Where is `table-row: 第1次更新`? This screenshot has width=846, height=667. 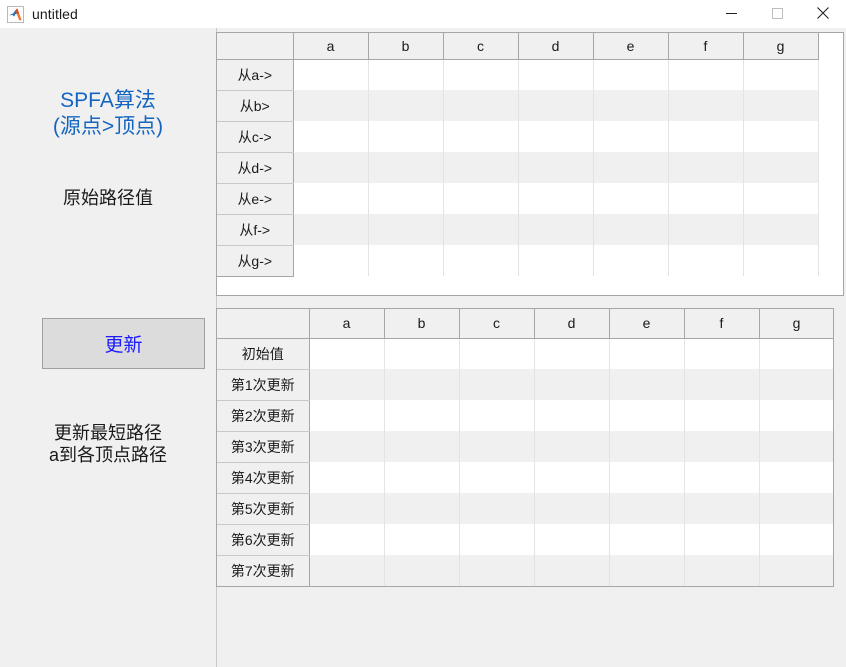 table-row: 第1次更新 is located at coordinates (525, 385).